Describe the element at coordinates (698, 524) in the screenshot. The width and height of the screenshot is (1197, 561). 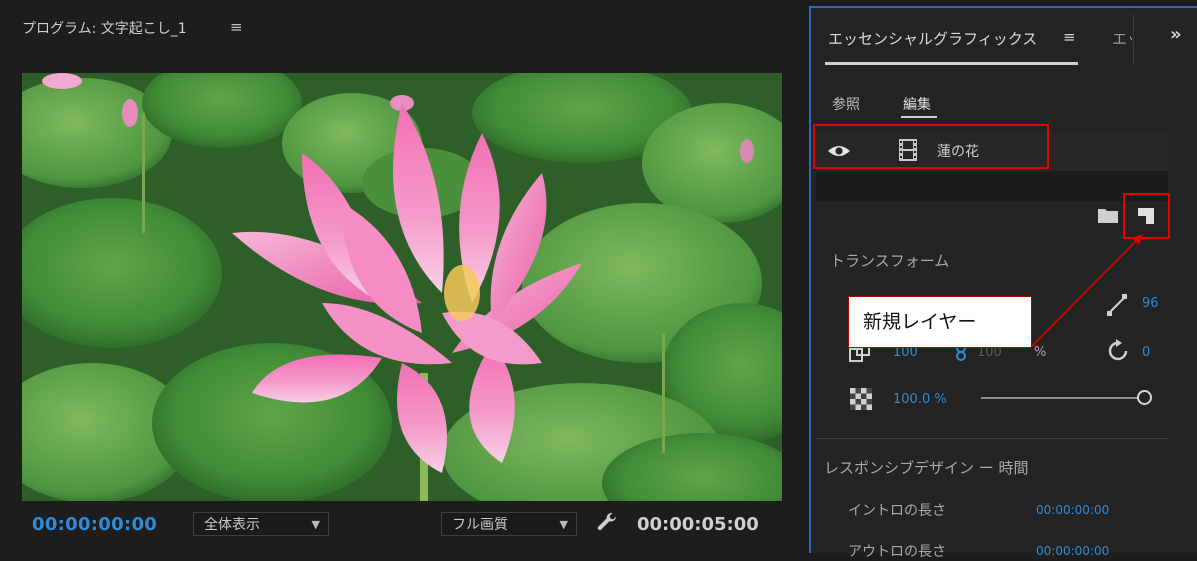
I see `duration-timecode: 00:00:05:00` at that location.